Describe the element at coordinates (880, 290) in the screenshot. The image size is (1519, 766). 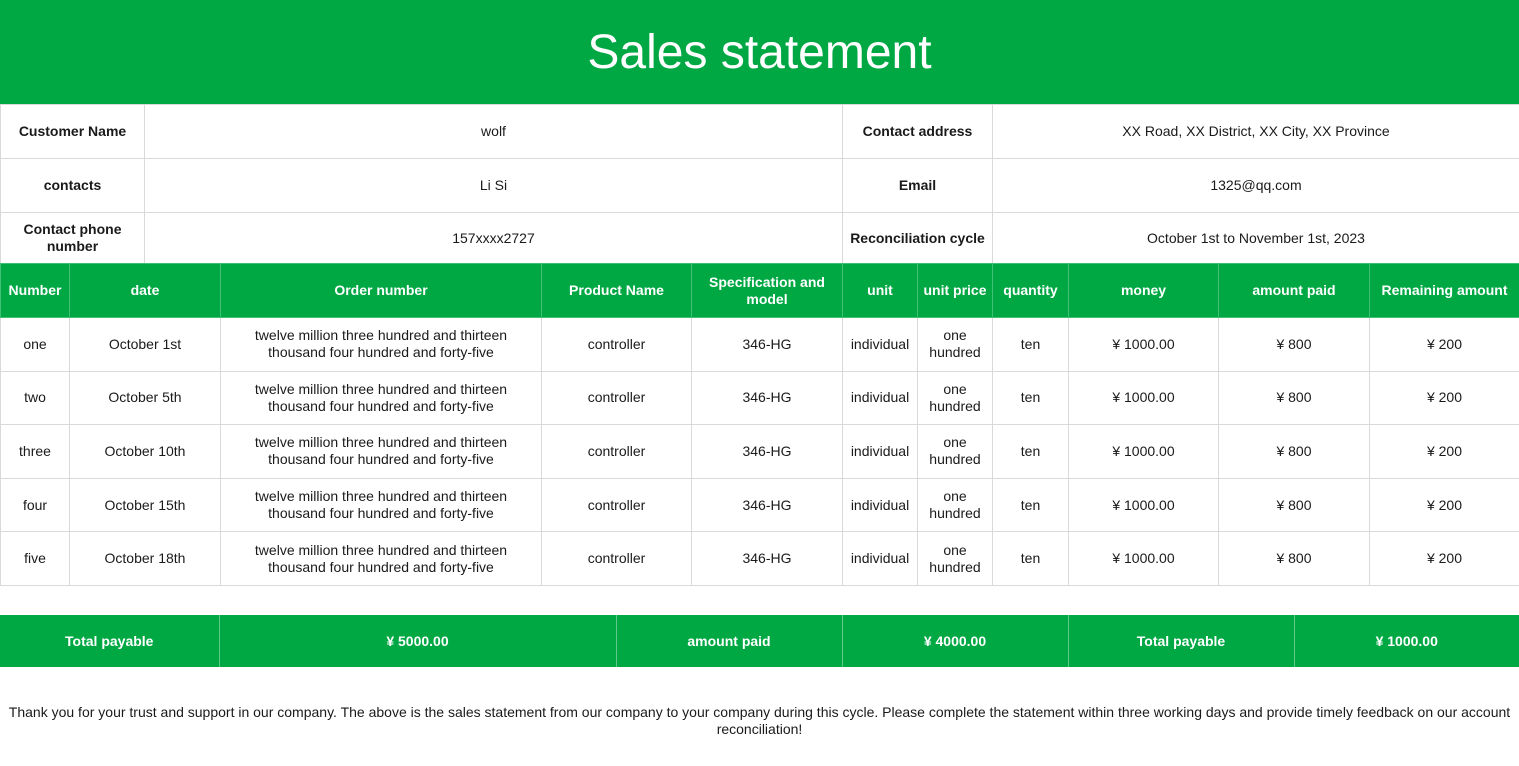
I see `col-header-unit: unit` at that location.